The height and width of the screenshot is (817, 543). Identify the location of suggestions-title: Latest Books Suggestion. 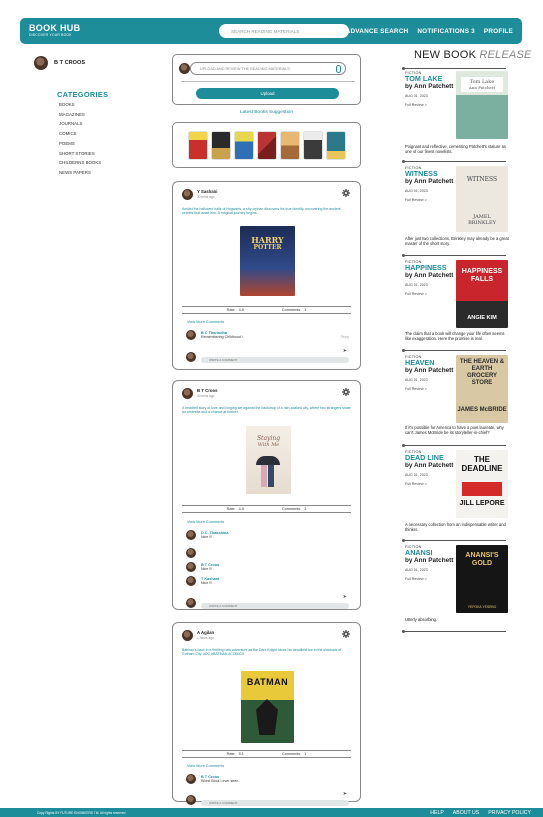
(266, 112).